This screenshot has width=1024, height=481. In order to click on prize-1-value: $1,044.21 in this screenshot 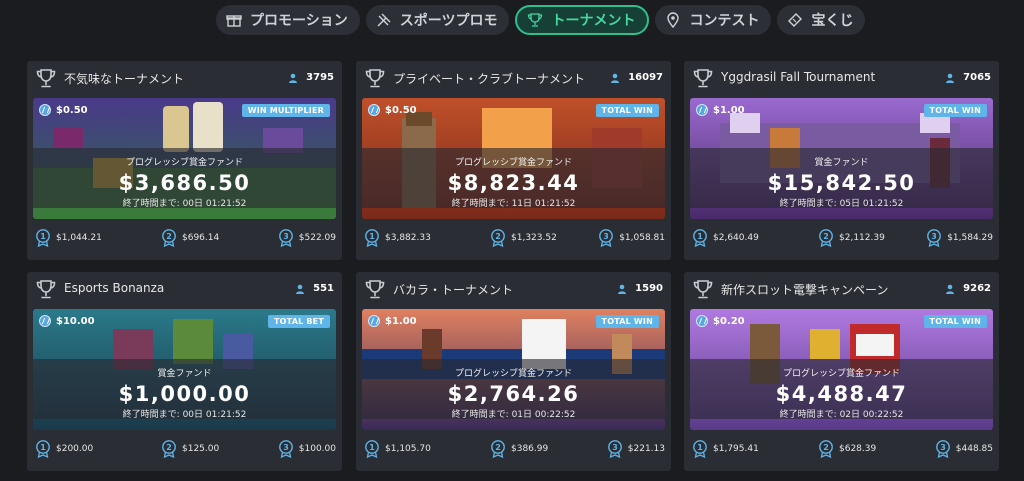, I will do `click(79, 238)`.